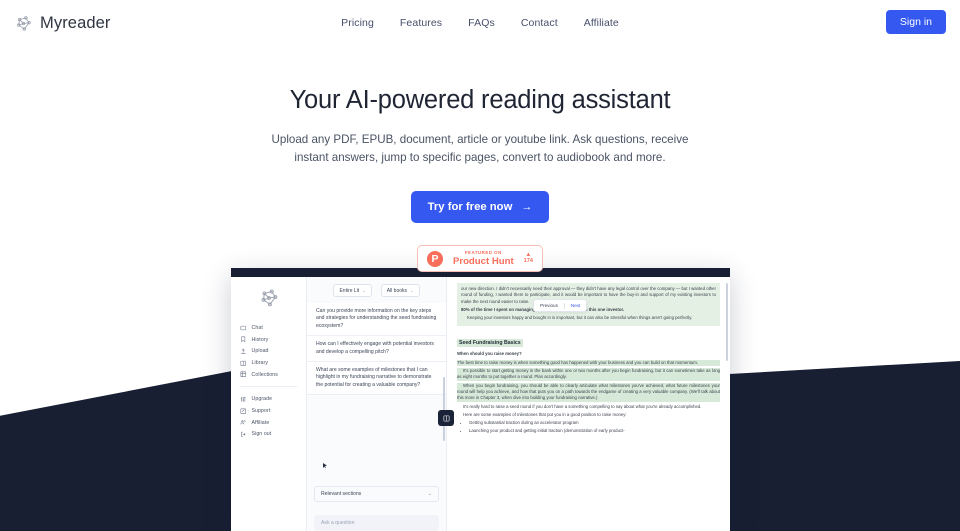 Image resolution: width=960 pixels, height=531 pixels. I want to click on sidebar-item-upgrade: Upgrade, so click(268, 399).